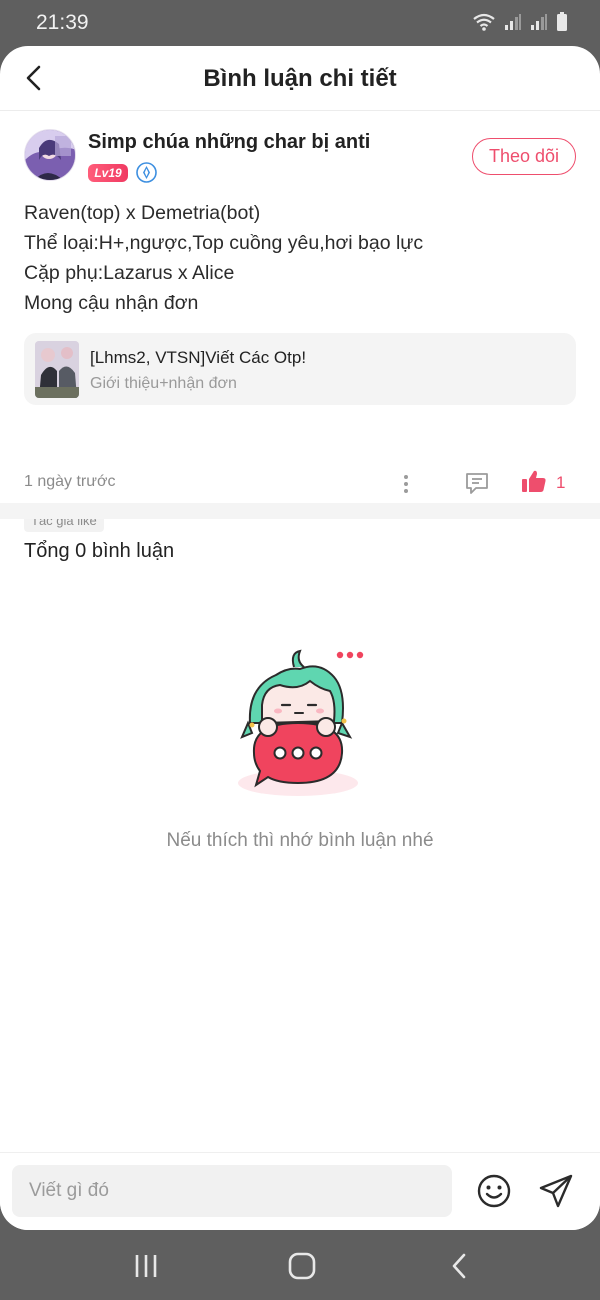 This screenshot has height=1300, width=600. Describe the element at coordinates (229, 142) in the screenshot. I see `username: Simp chúa những char bị anti` at that location.